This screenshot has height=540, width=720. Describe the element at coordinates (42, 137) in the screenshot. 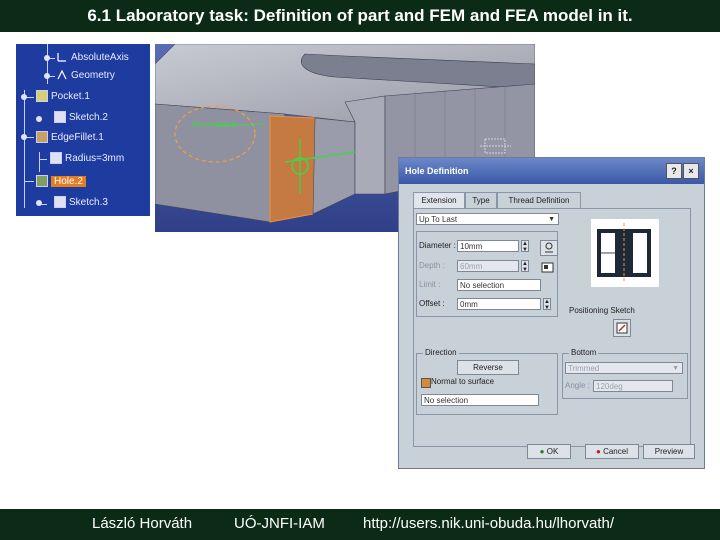

I see `fillet-icon` at that location.